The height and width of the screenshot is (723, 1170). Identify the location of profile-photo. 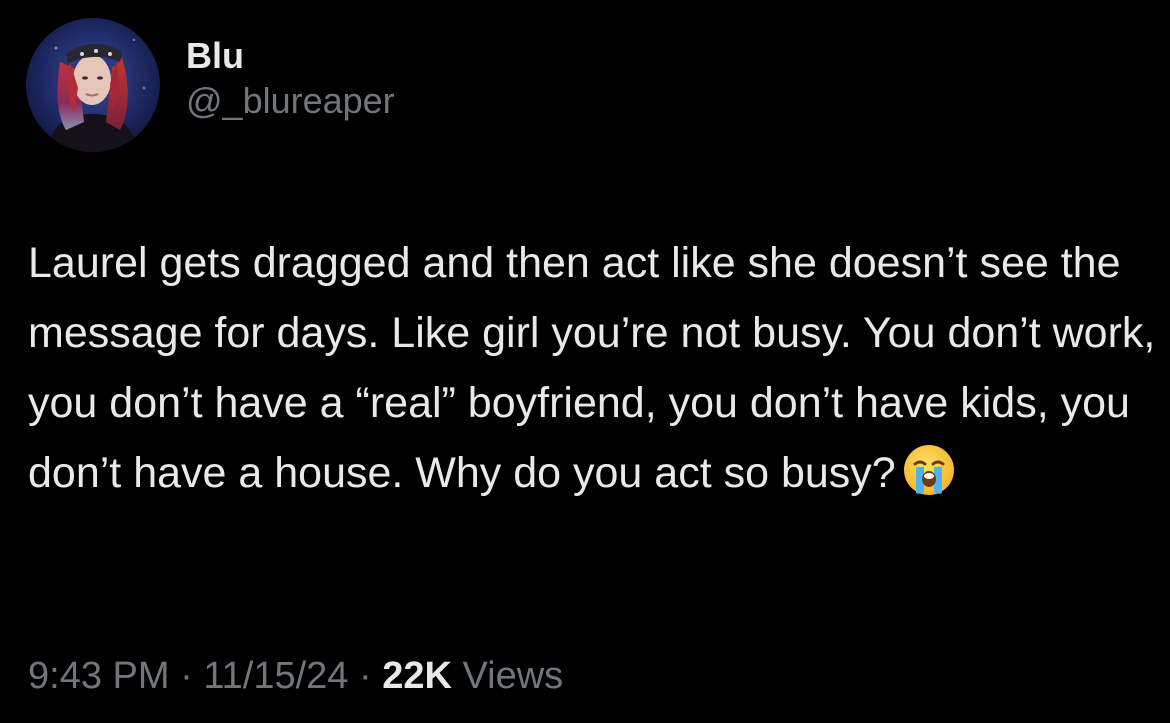
(93, 85).